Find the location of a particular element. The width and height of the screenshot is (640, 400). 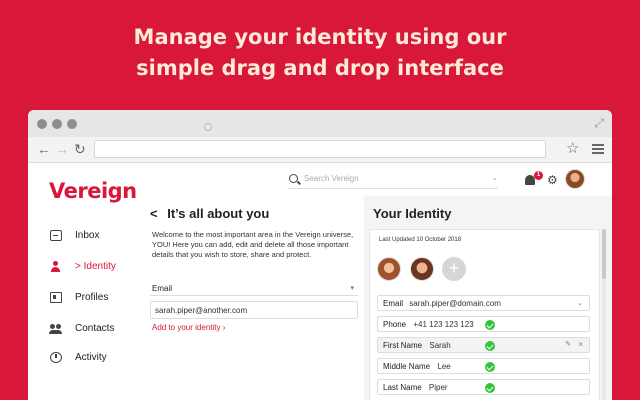

field-label: Middle Name is located at coordinates (407, 366).